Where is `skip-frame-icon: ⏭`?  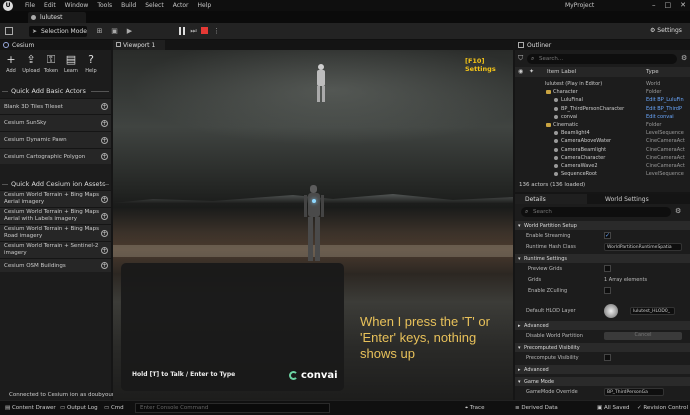 skip-frame-icon: ⏭ is located at coordinates (193, 31).